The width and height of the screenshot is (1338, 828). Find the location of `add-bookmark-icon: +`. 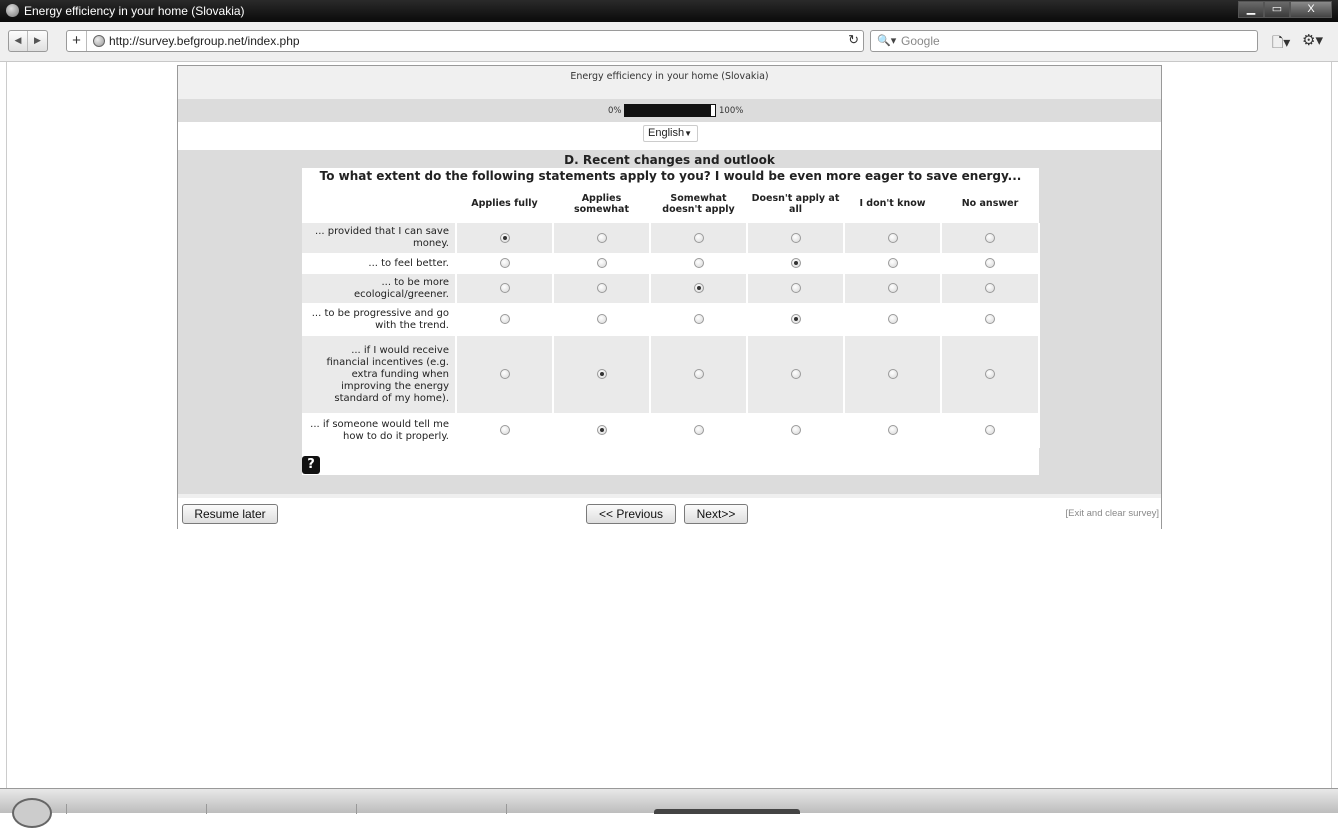

add-bookmark-icon: + is located at coordinates (77, 41).